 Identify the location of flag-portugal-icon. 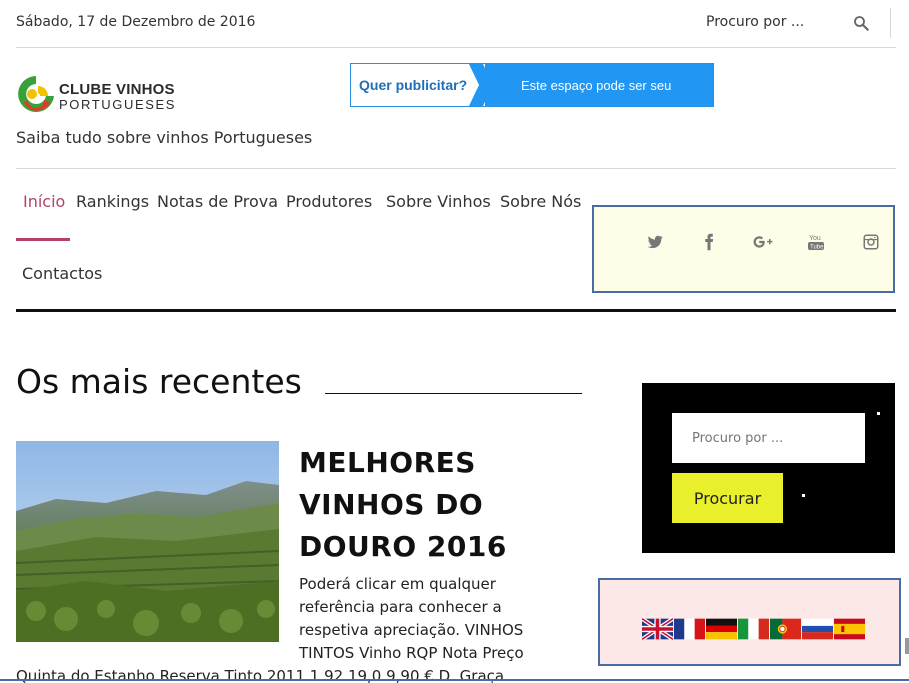
(785, 629).